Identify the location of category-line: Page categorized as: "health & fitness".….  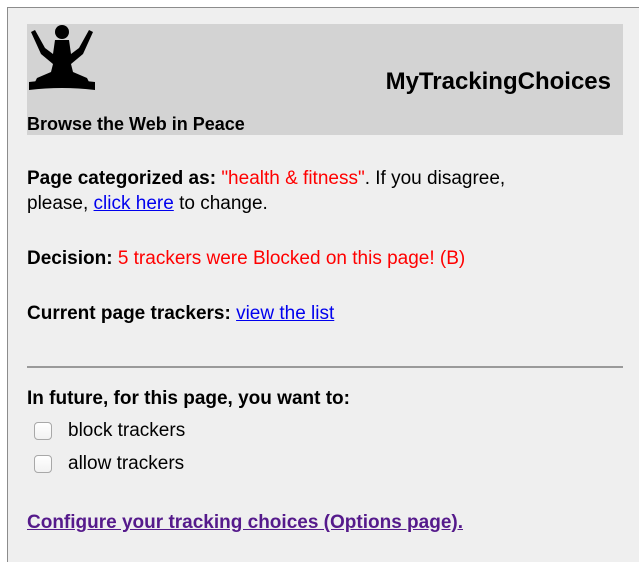
(325, 178).